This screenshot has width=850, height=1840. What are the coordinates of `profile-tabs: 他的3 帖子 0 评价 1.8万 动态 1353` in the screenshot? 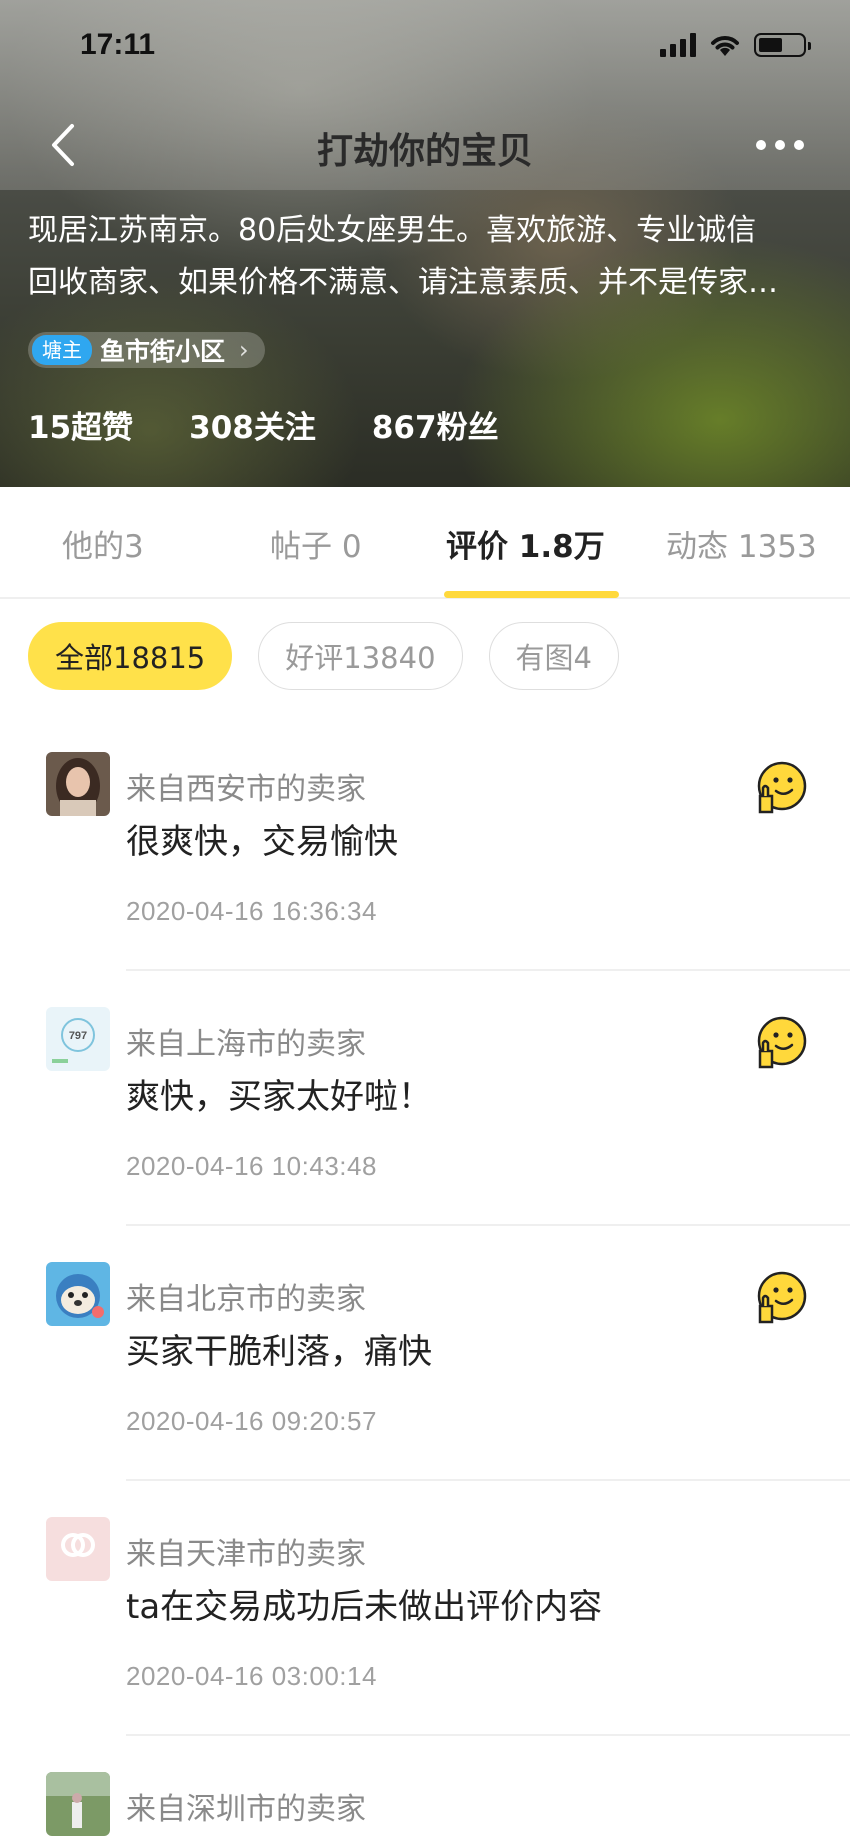 It's located at (425, 543).